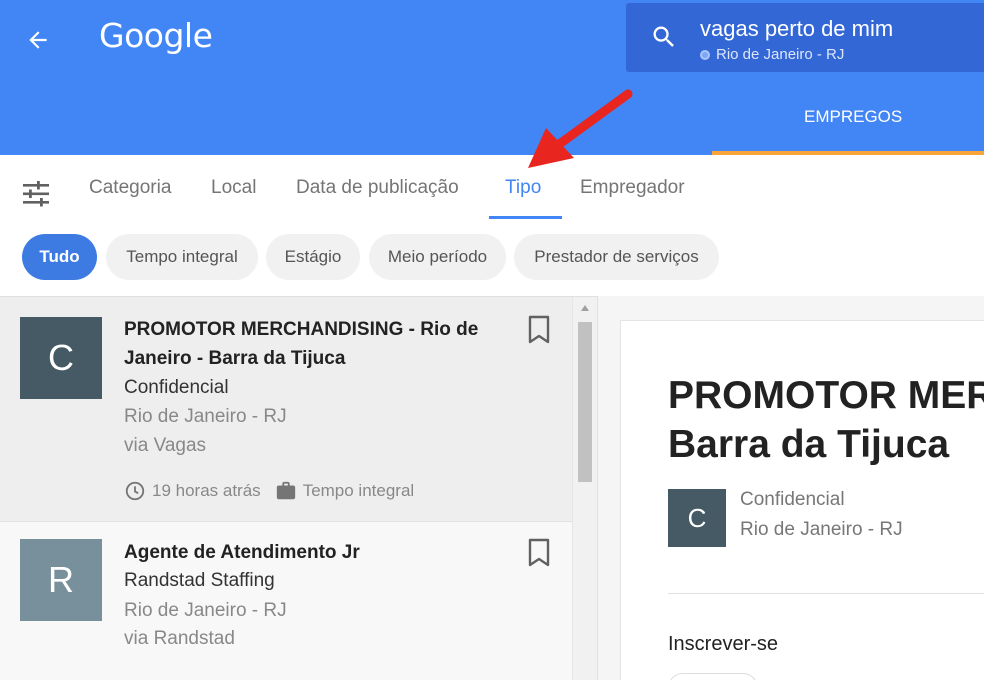 The height and width of the screenshot is (680, 984). What do you see at coordinates (713, 676) in the screenshot?
I see `apply-option-button` at bounding box center [713, 676].